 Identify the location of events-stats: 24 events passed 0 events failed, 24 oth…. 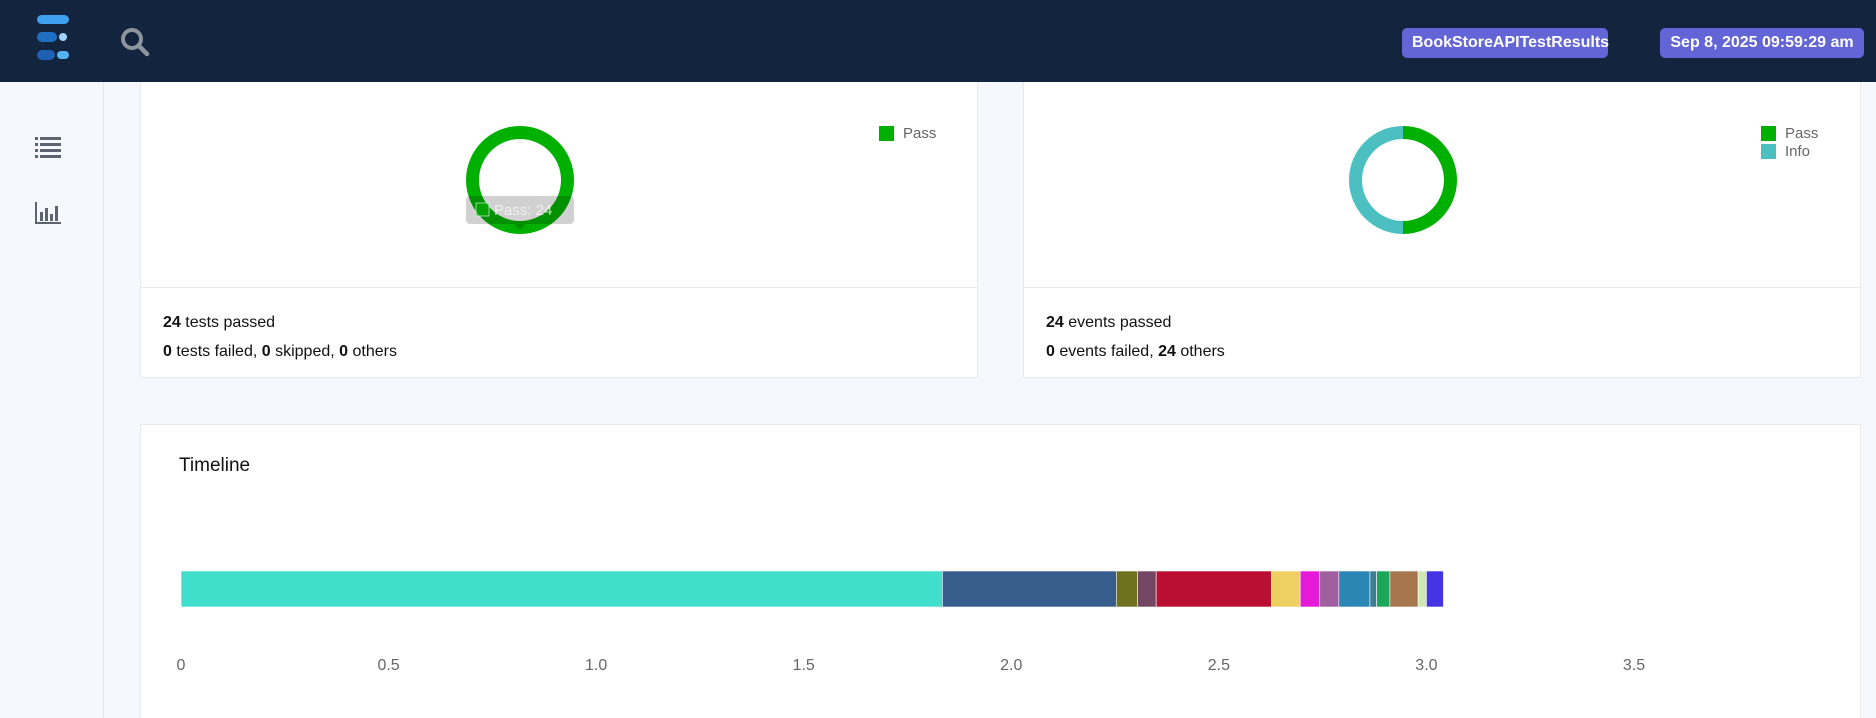
(1135, 337).